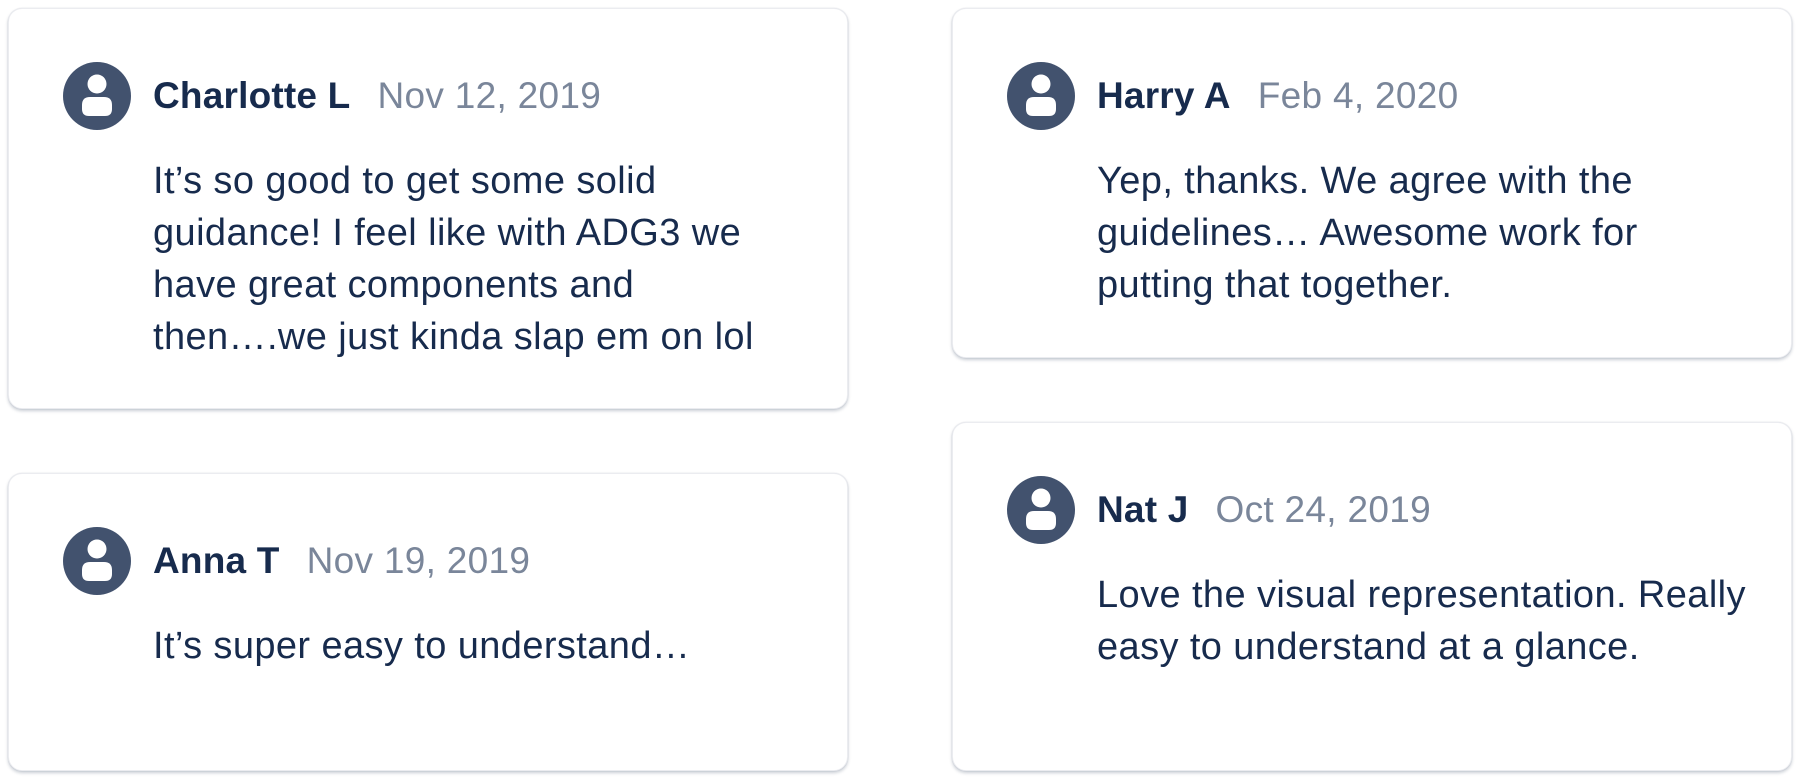 This screenshot has width=1800, height=780. I want to click on comment-date: Nov 19, 2019, so click(418, 560).